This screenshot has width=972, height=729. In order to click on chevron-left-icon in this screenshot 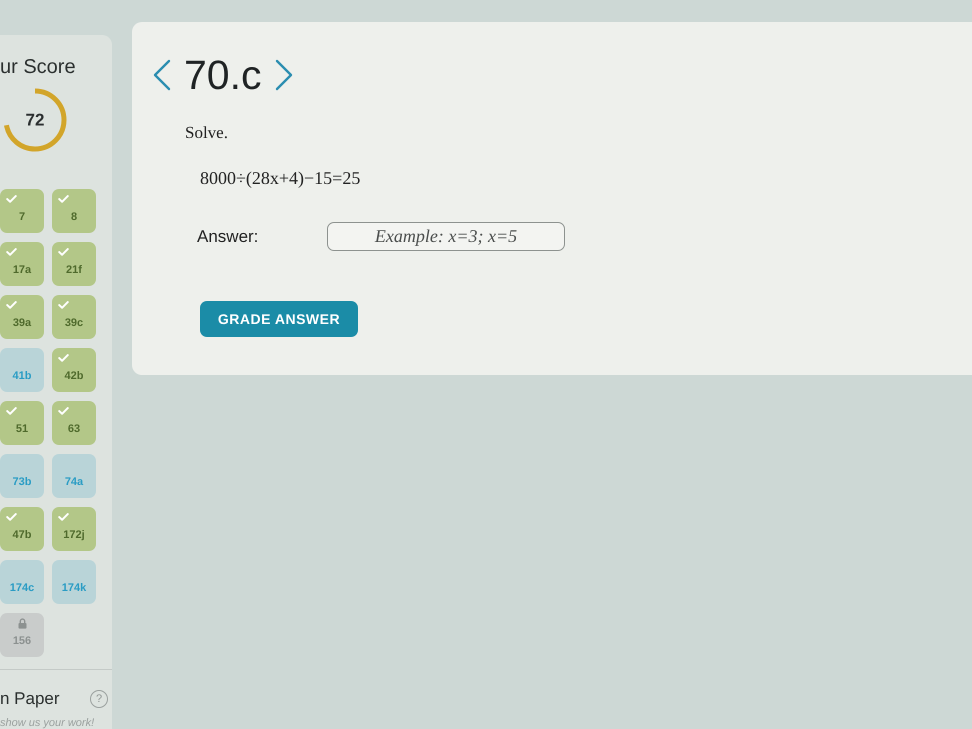, I will do `click(162, 75)`.